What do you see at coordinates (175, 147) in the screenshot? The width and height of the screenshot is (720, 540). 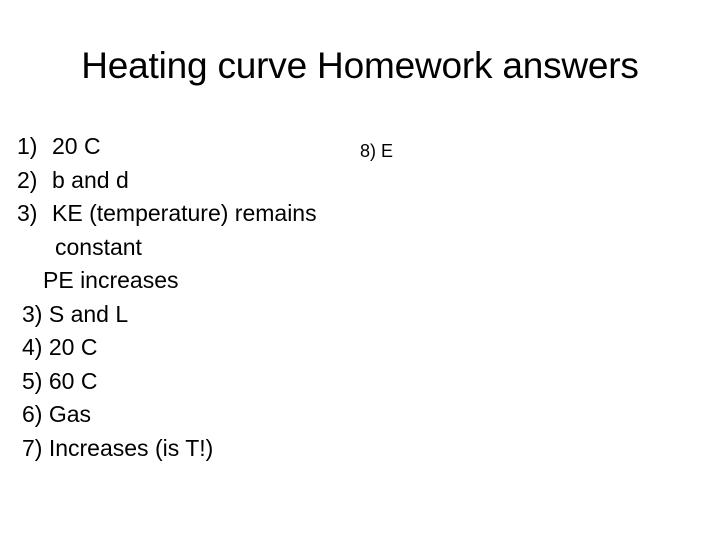 I see `list-item: 1) 20 C` at bounding box center [175, 147].